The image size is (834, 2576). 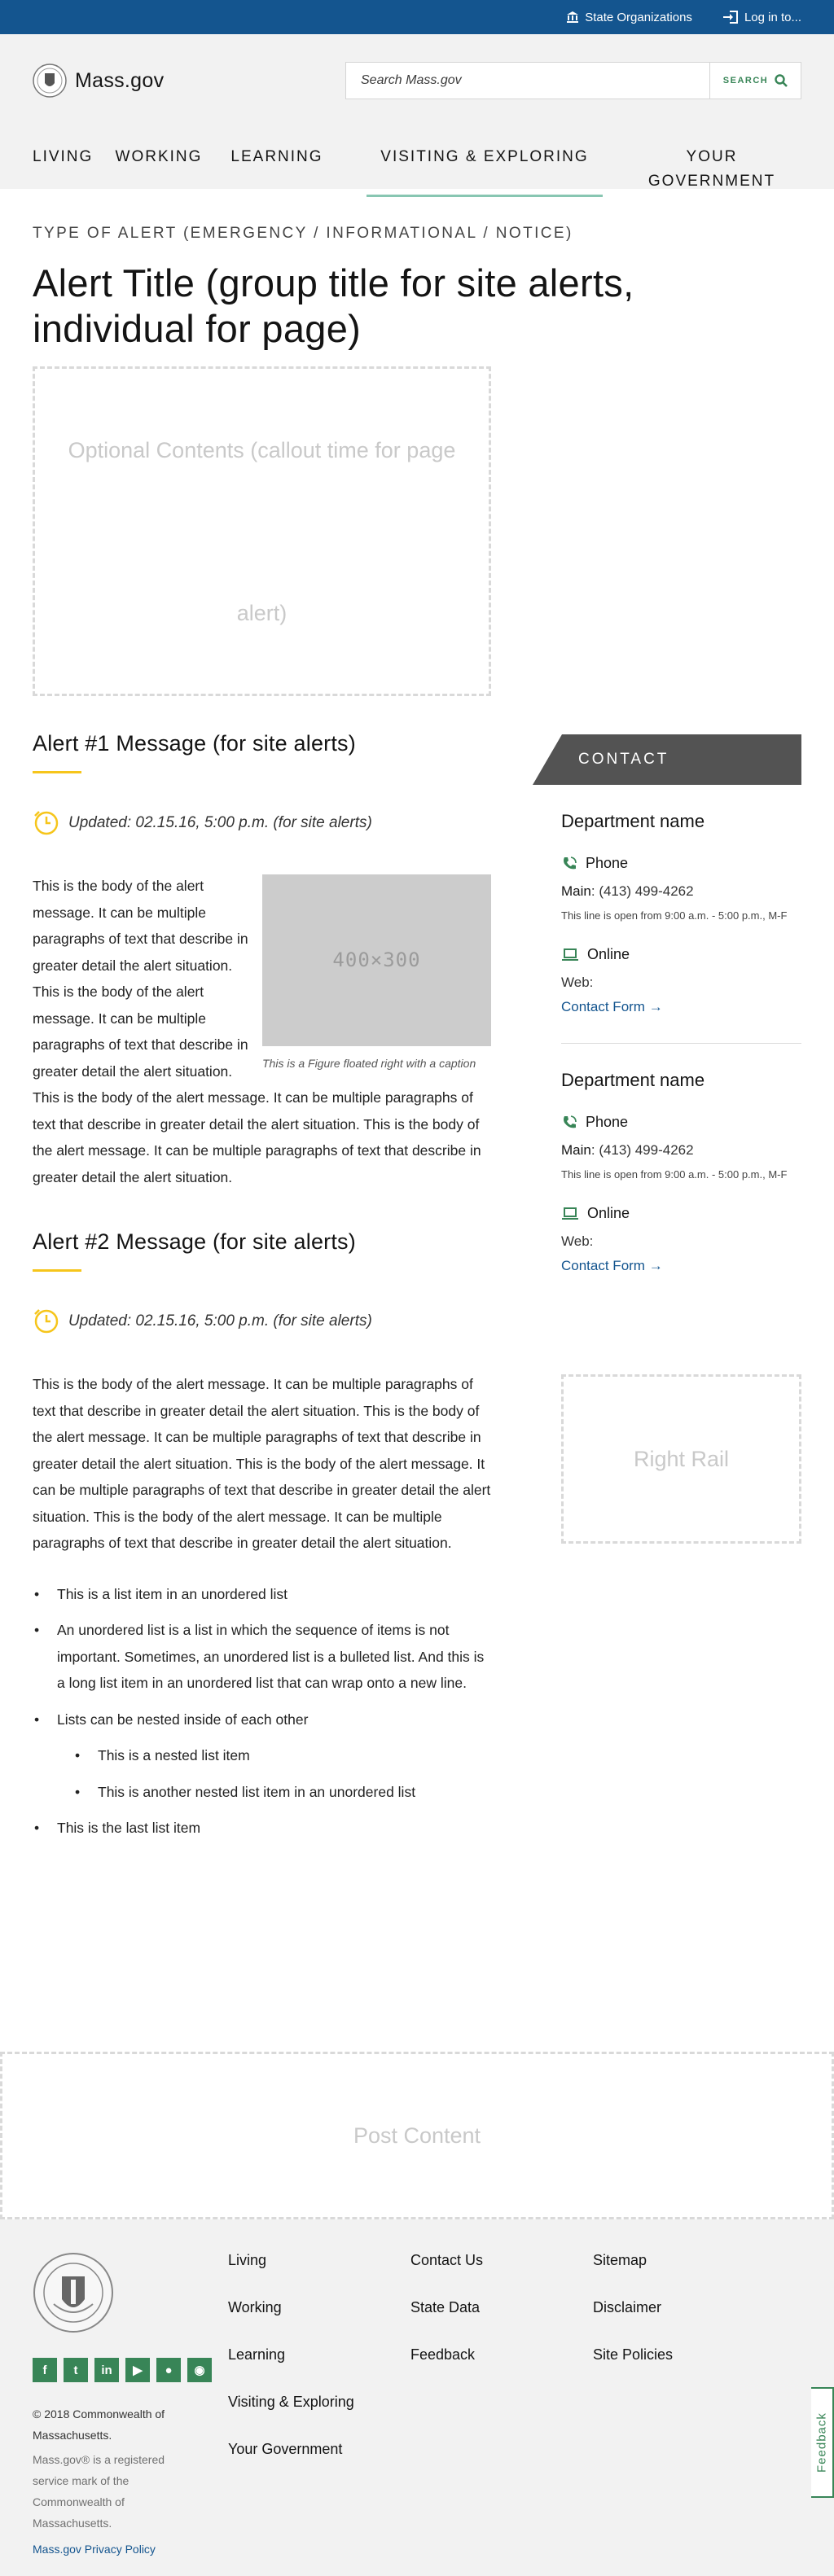 What do you see at coordinates (99, 2424) in the screenshot?
I see `copyright-text: © 2018 Commonwealth of Massachusetts.` at bounding box center [99, 2424].